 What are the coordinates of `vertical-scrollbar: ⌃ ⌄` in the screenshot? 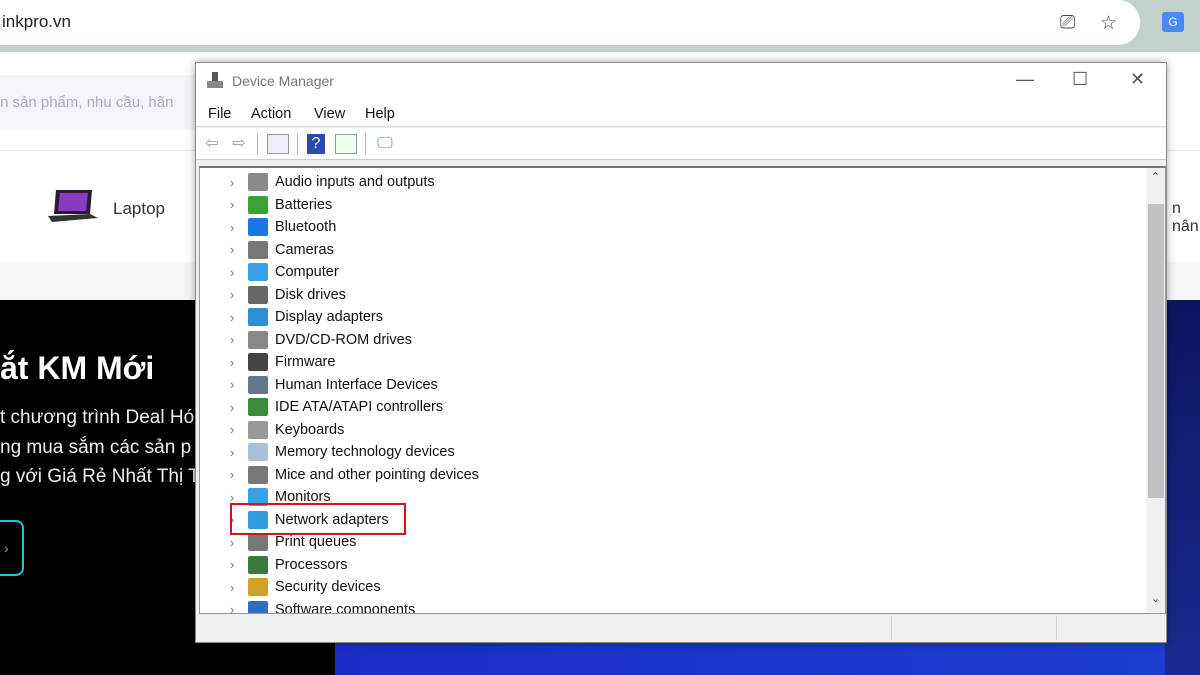 It's located at (1155, 390).